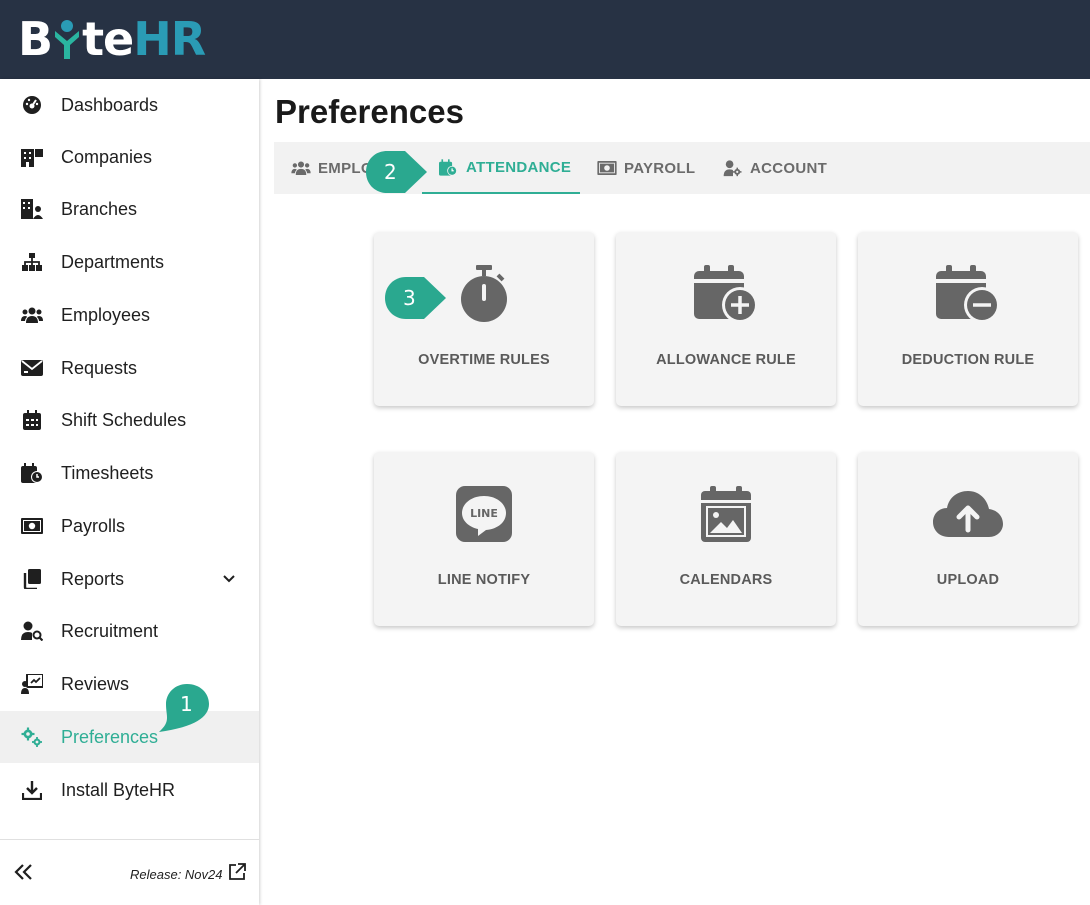 The height and width of the screenshot is (905, 1090). I want to click on line-icon: LINE, so click(484, 514).